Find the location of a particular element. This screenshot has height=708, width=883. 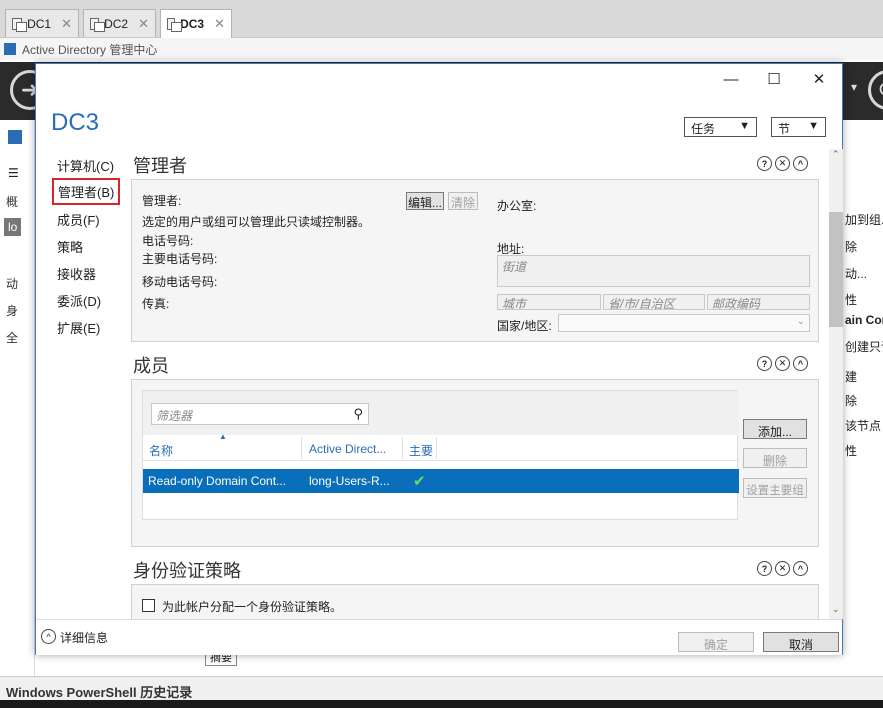

column-primary: 主要 is located at coordinates (421, 450).